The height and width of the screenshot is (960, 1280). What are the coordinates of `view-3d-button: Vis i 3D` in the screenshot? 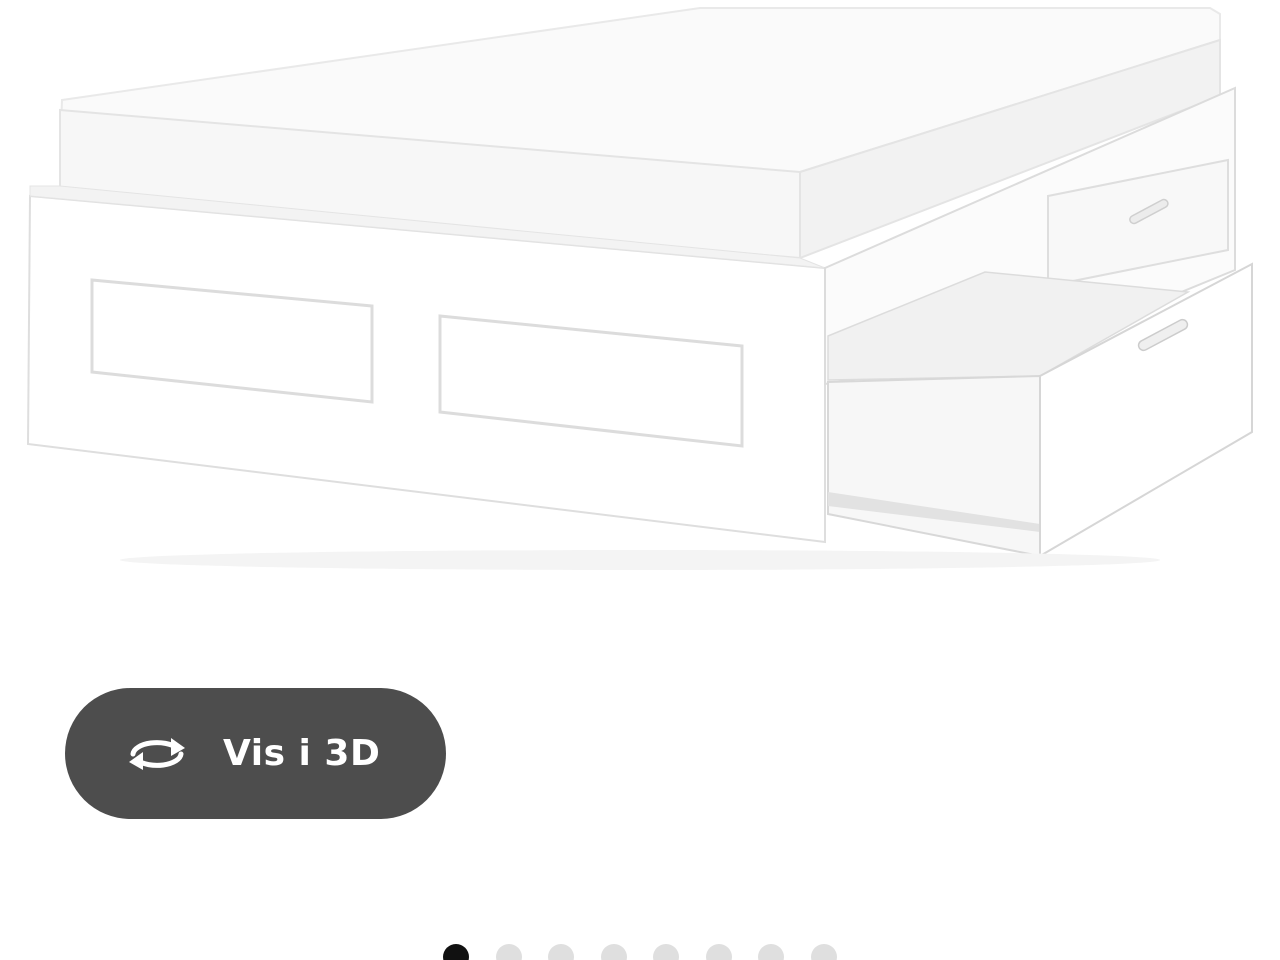 It's located at (255, 753).